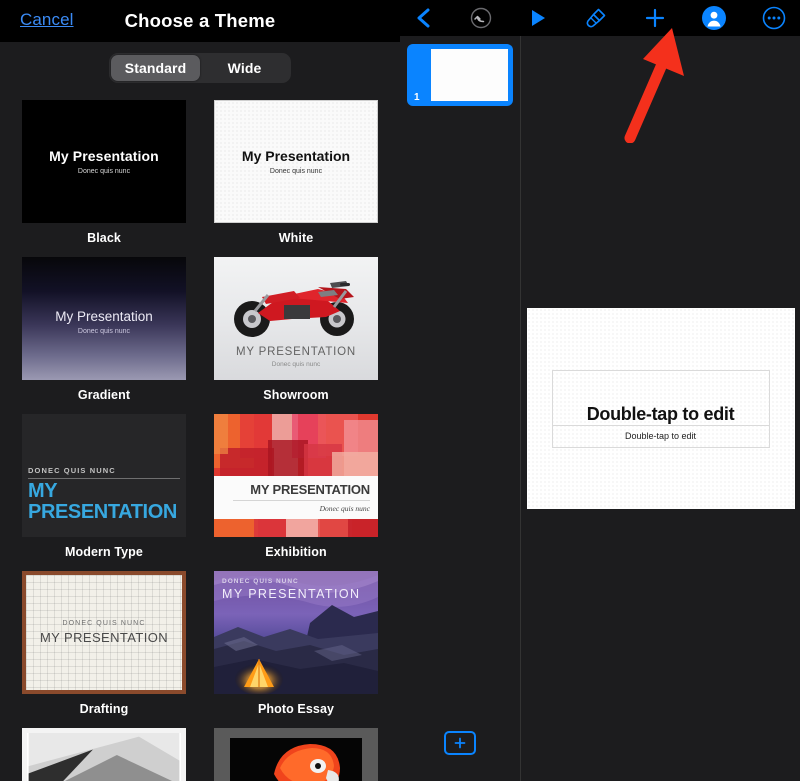  I want to click on theme-item-drafting: DONEC QUIS NUNC MY PRESENTATION Drafting, so click(104, 643).